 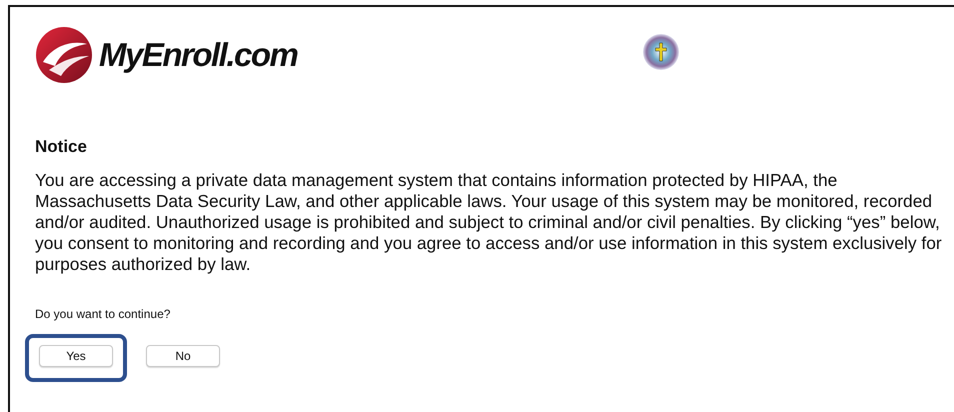 I want to click on seal-icon, so click(x=661, y=52).